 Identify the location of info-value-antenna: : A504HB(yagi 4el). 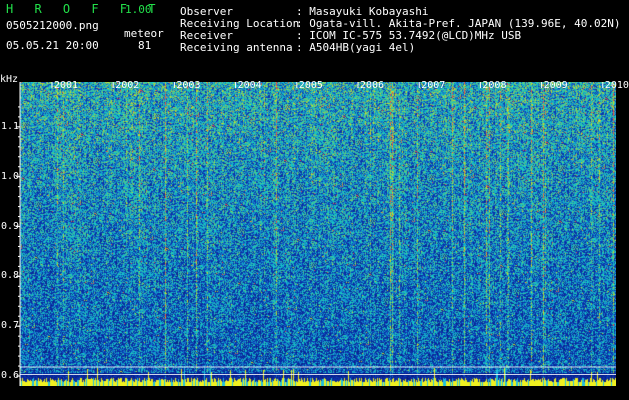
(356, 47).